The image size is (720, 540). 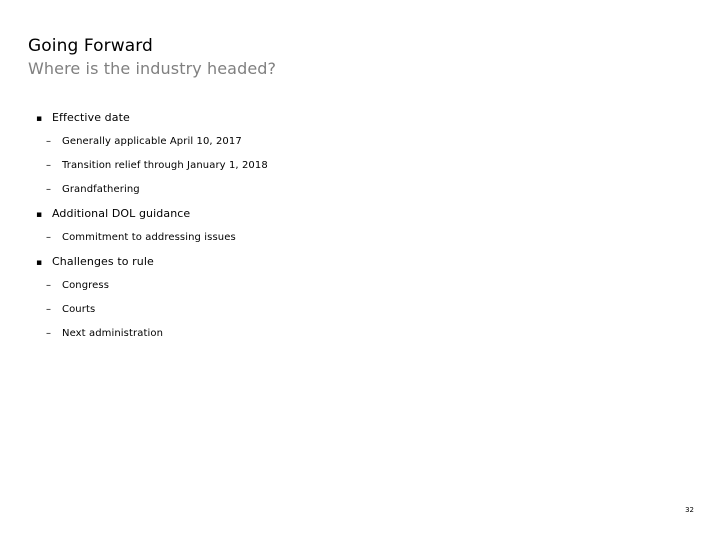 I want to click on outline-item-label: Next administration, so click(x=113, y=333).